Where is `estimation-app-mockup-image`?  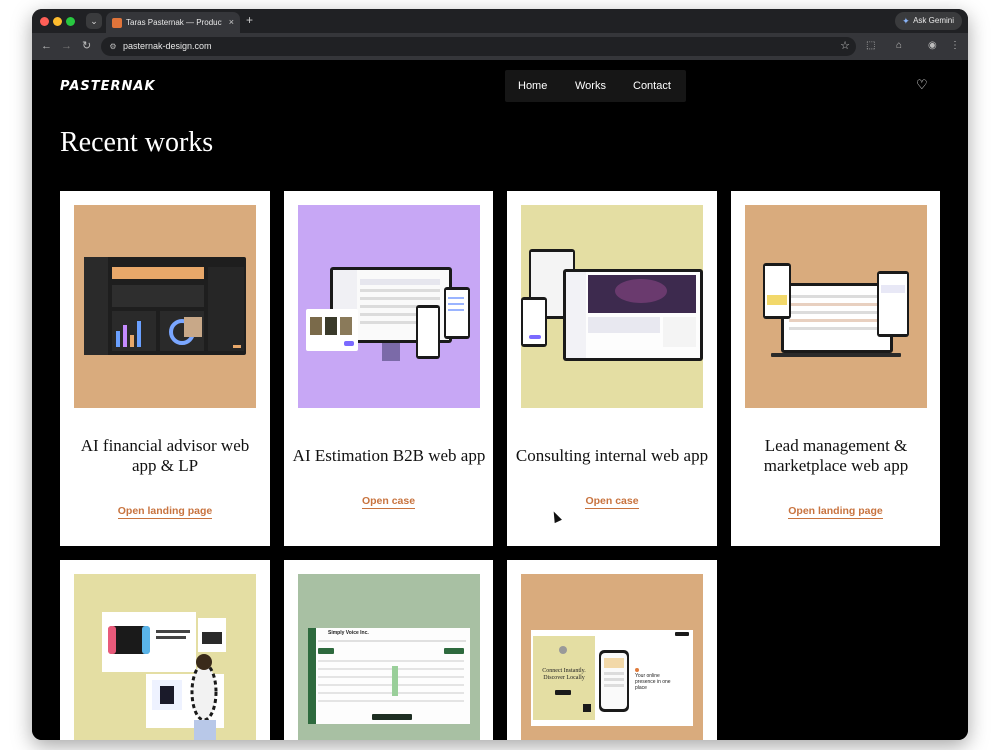
estimation-app-mockup-image is located at coordinates (389, 306).